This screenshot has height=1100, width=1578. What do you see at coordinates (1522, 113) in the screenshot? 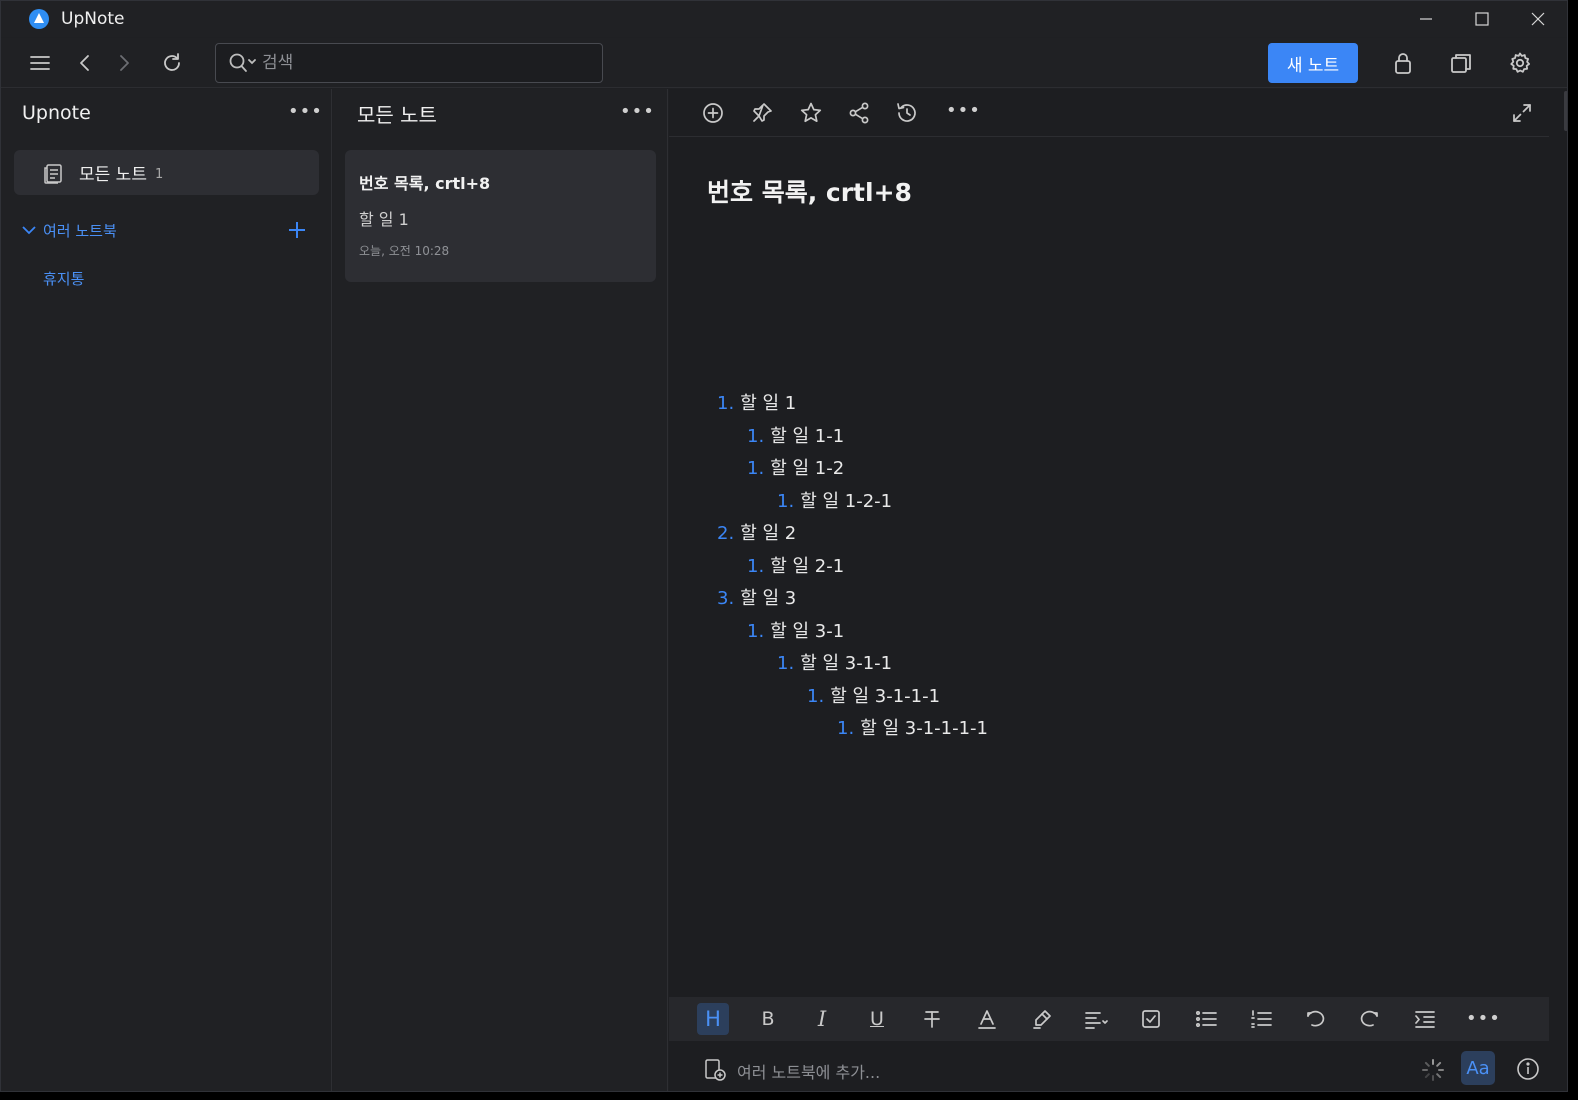
I see `expand-icon` at bounding box center [1522, 113].